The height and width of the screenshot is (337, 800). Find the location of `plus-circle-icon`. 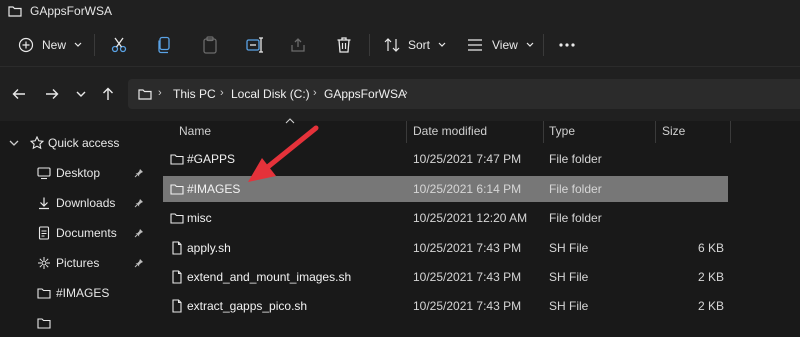

plus-circle-icon is located at coordinates (26, 45).